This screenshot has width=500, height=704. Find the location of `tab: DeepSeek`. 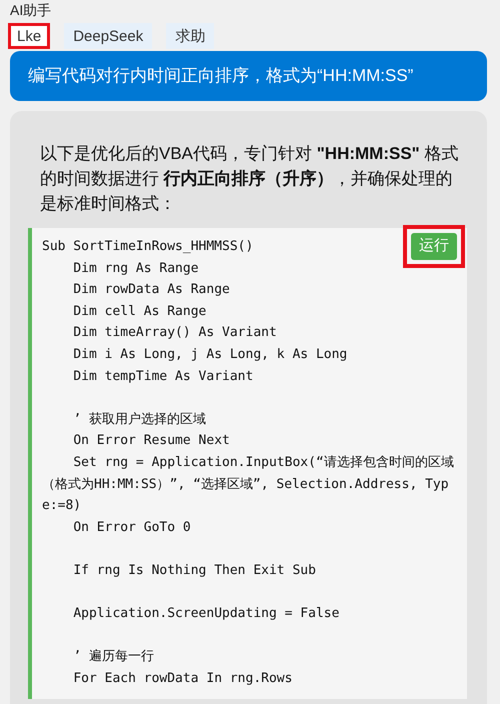

tab: DeepSeek is located at coordinates (108, 36).